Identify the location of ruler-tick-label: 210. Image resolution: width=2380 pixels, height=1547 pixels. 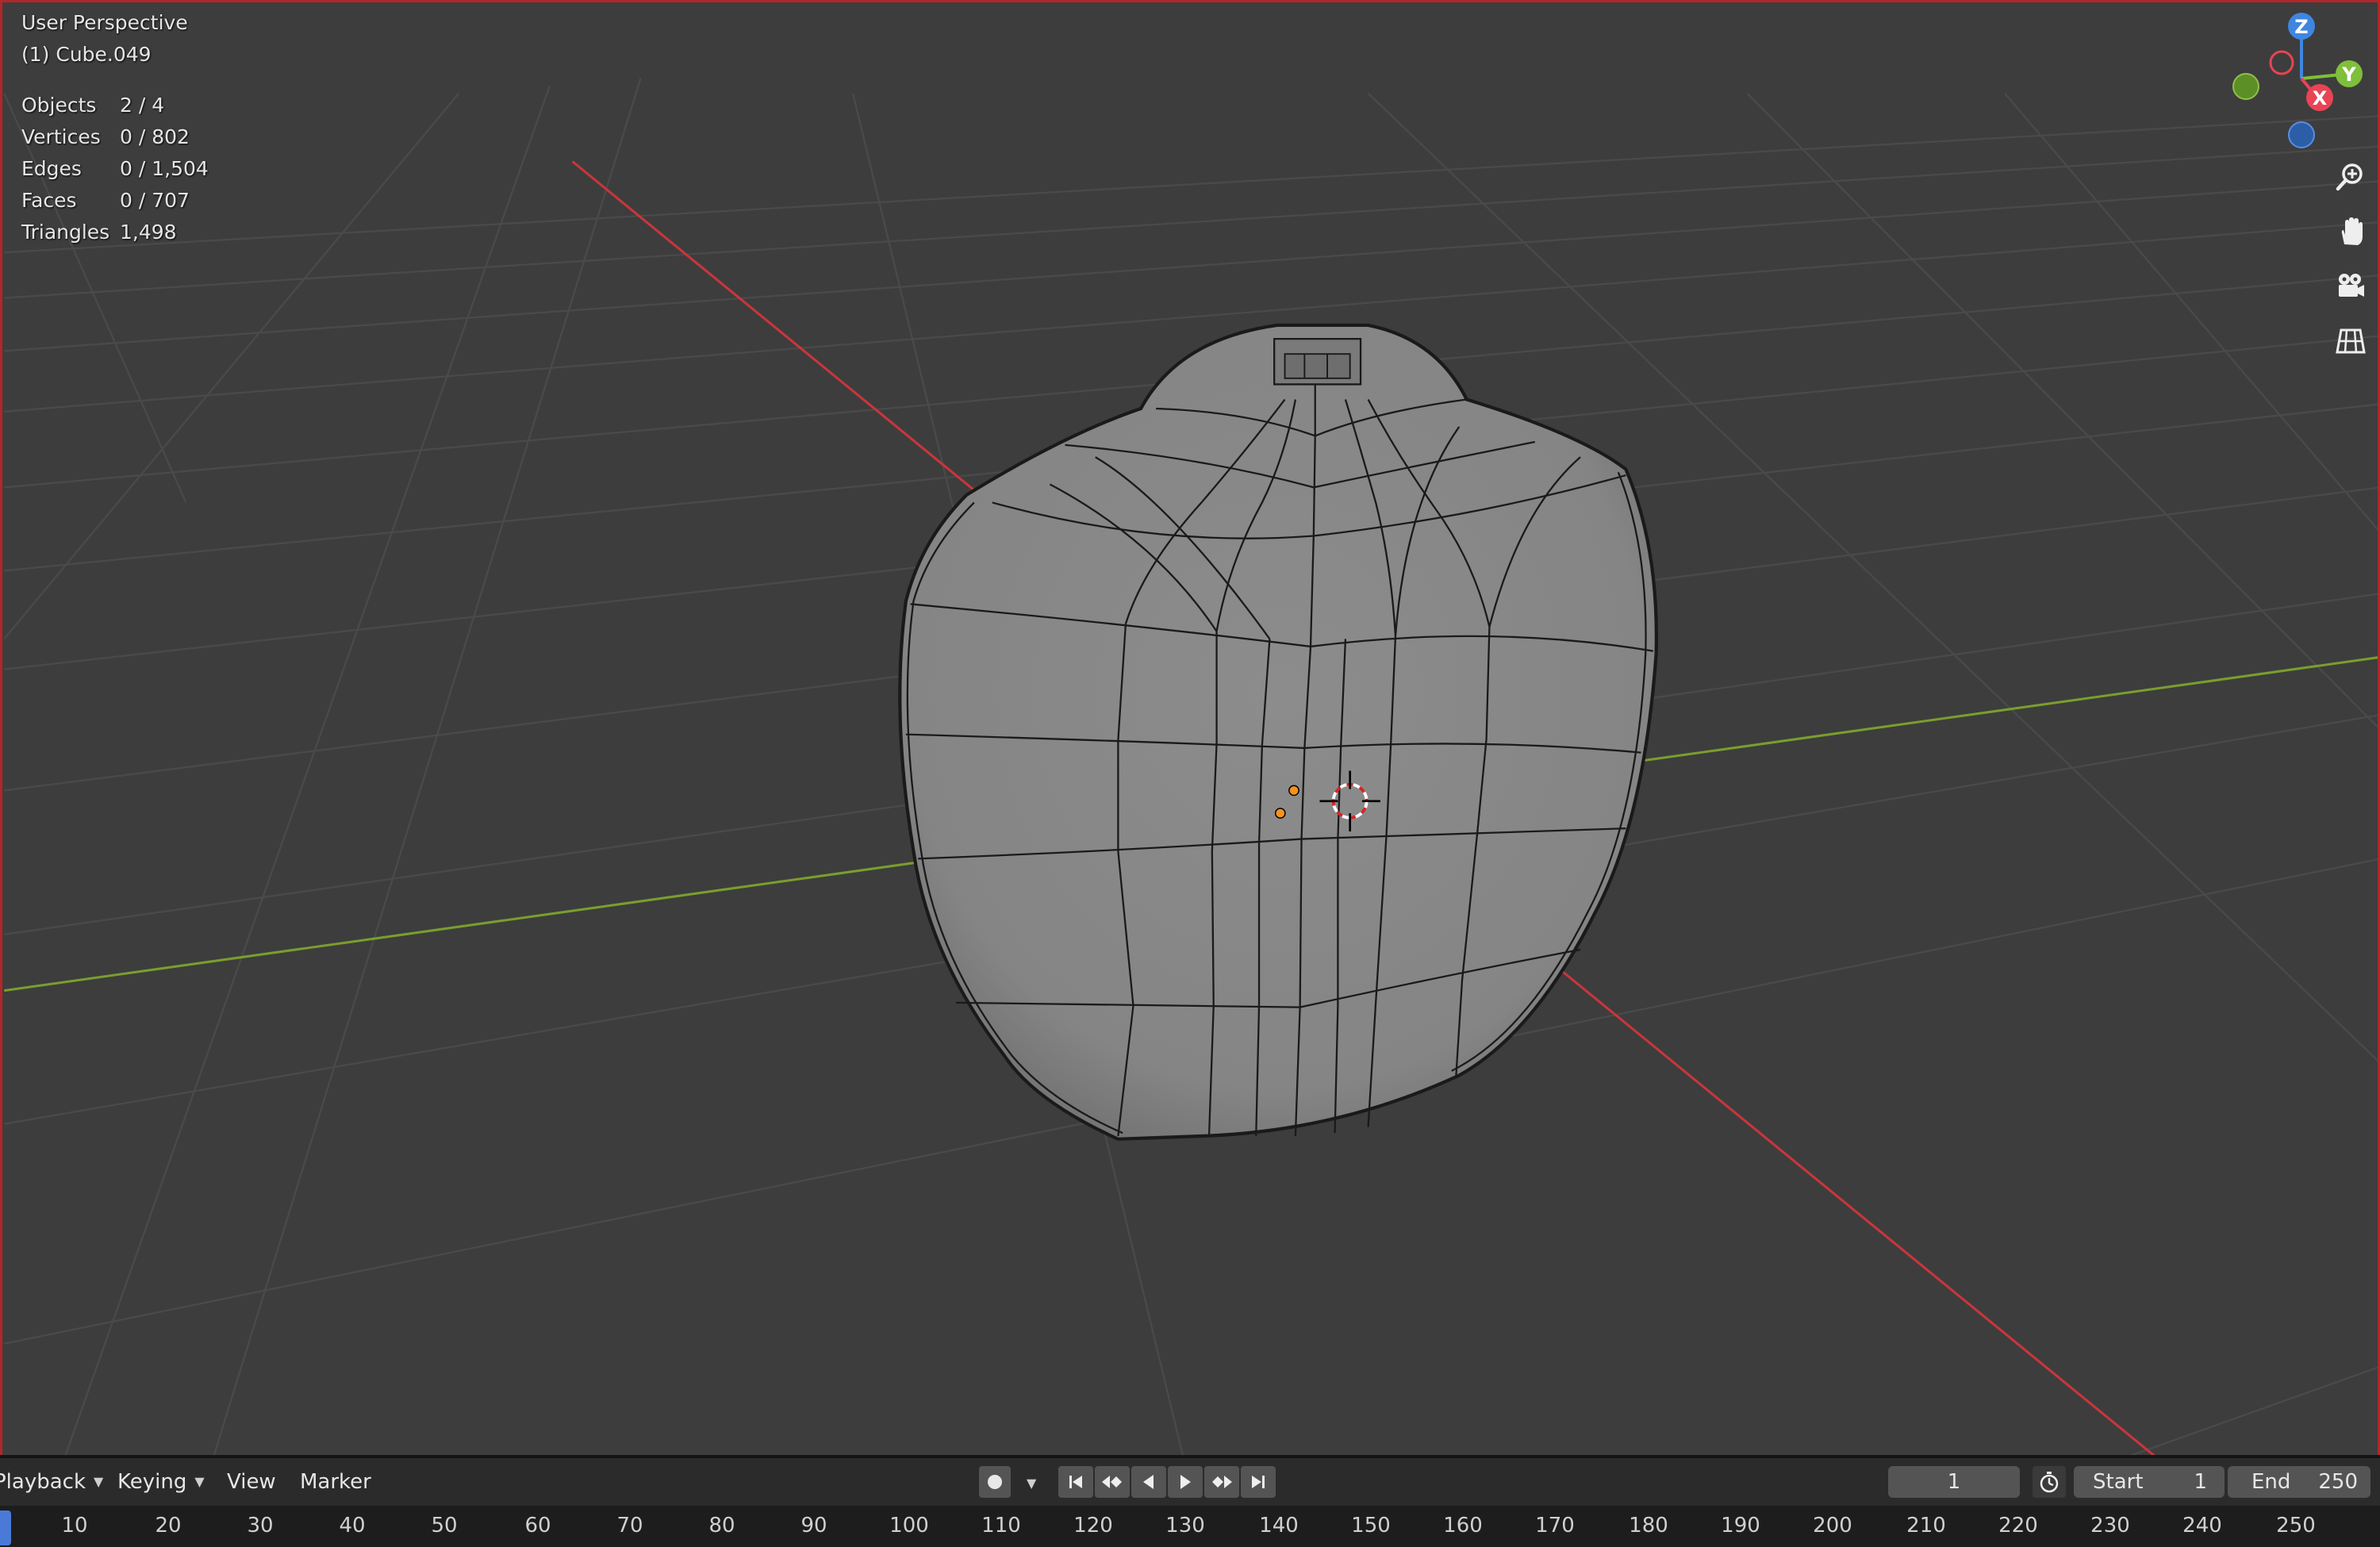
(1926, 1525).